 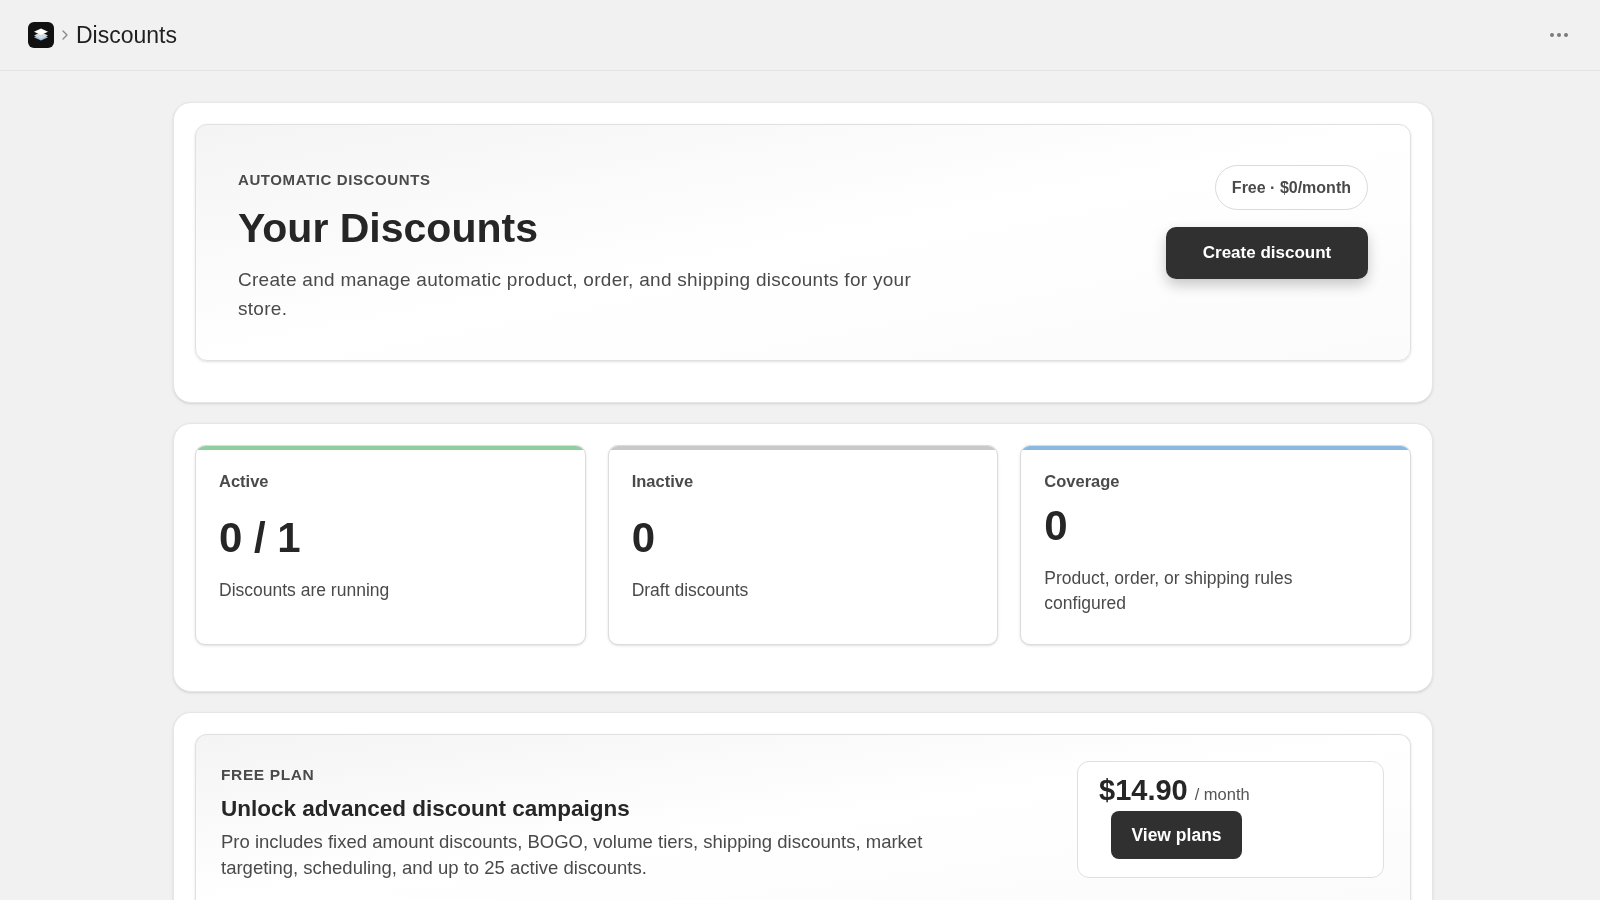 What do you see at coordinates (268, 775) in the screenshot?
I see `section-eyebrow: FREE PLAN` at bounding box center [268, 775].